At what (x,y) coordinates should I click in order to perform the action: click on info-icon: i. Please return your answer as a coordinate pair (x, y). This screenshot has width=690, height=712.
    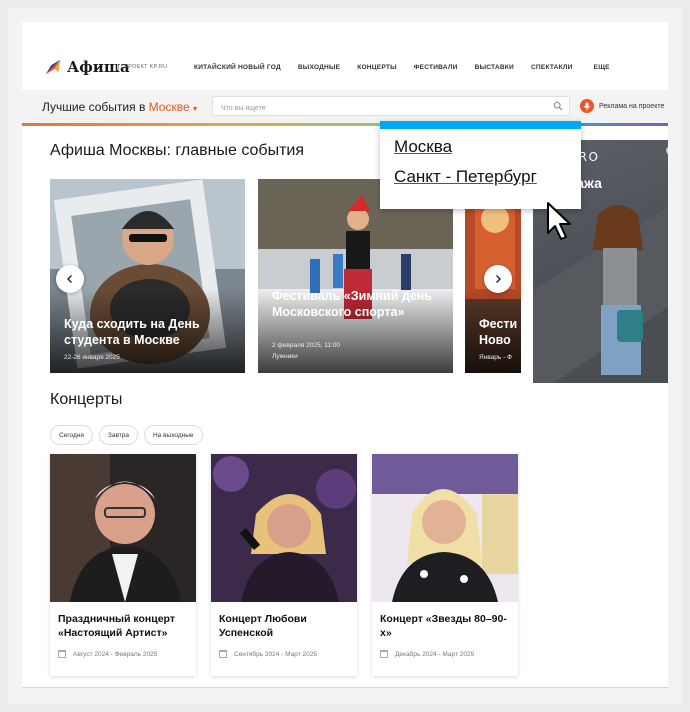
    Looking at the image, I should click on (667, 150).